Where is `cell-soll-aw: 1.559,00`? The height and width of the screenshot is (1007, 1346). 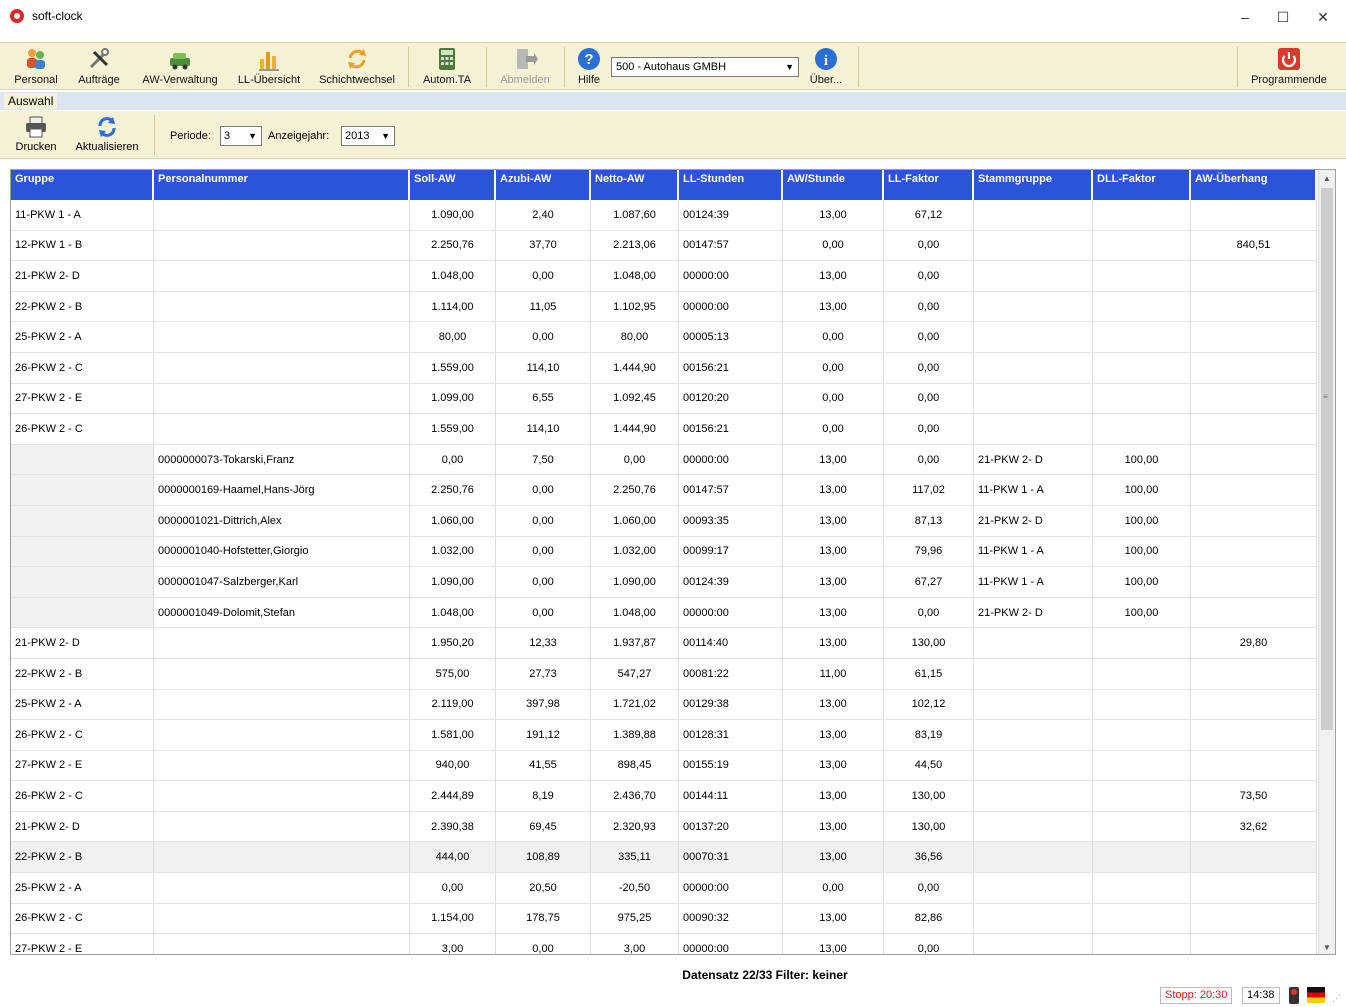
cell-soll-aw: 1.559,00 is located at coordinates (453, 429).